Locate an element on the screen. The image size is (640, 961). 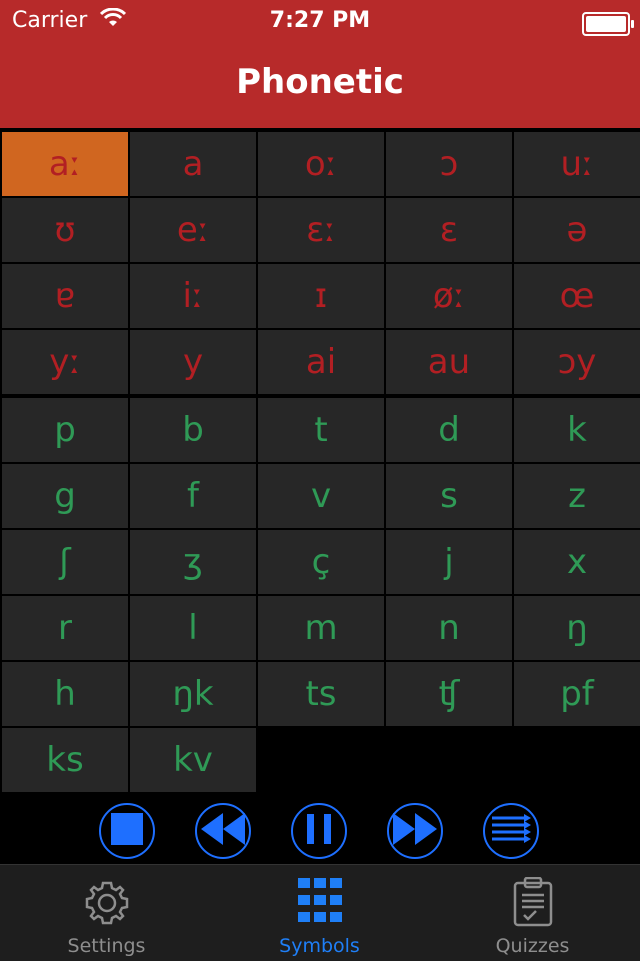
consonant-cell: pf is located at coordinates (577, 694).